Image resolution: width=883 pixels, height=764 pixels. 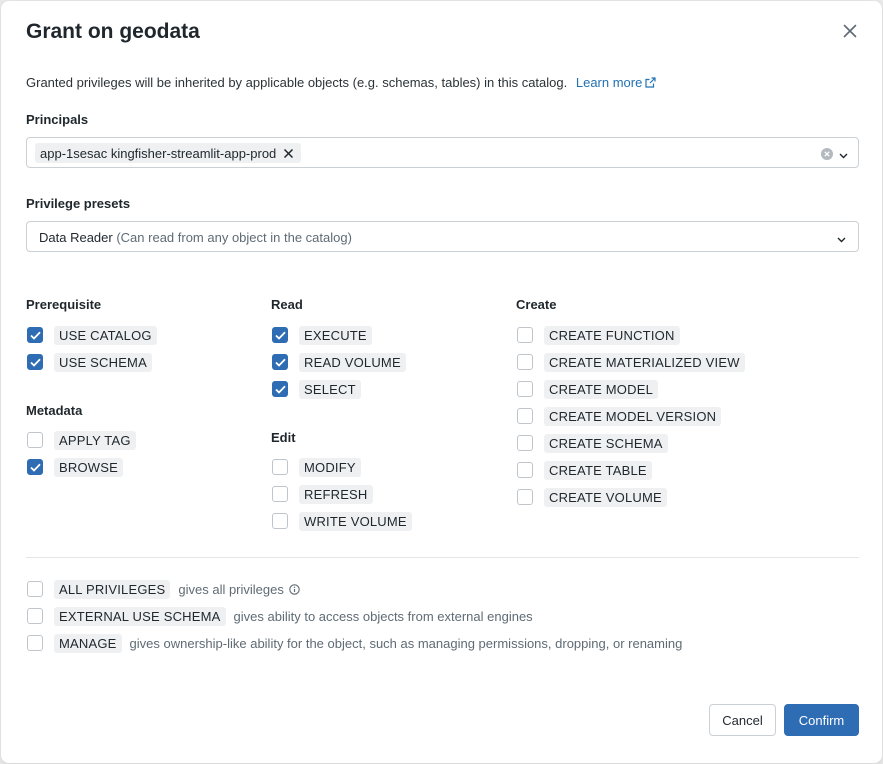 I want to click on create-model-version-checkbox, so click(x=525, y=416).